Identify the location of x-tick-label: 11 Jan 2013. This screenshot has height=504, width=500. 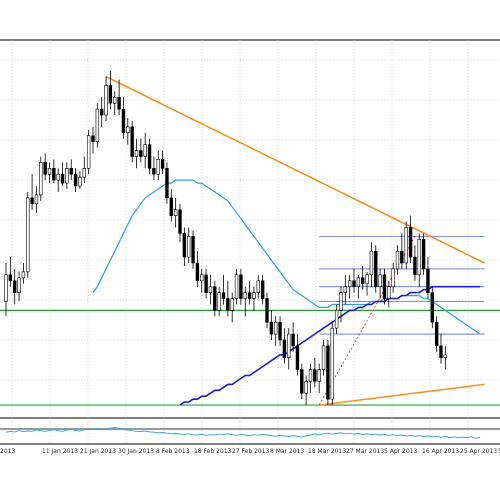
(60, 451).